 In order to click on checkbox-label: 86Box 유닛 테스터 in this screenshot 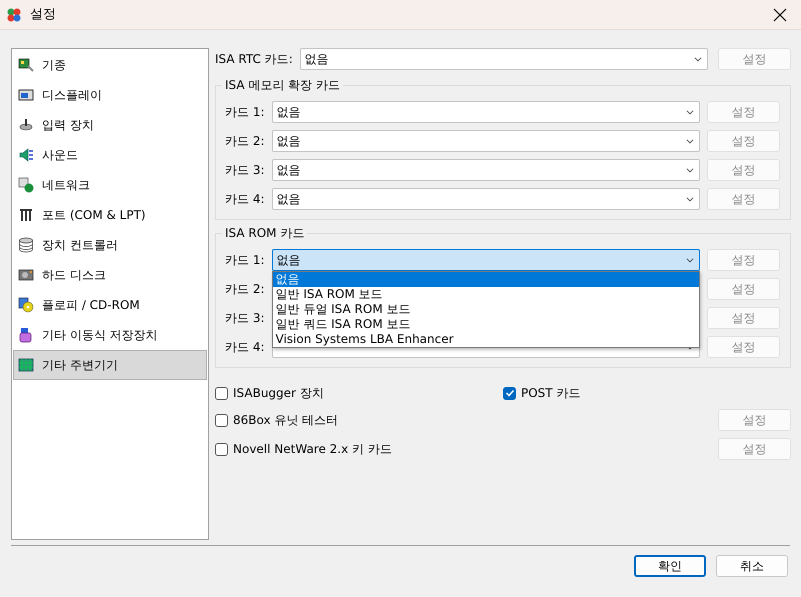, I will do `click(285, 420)`.